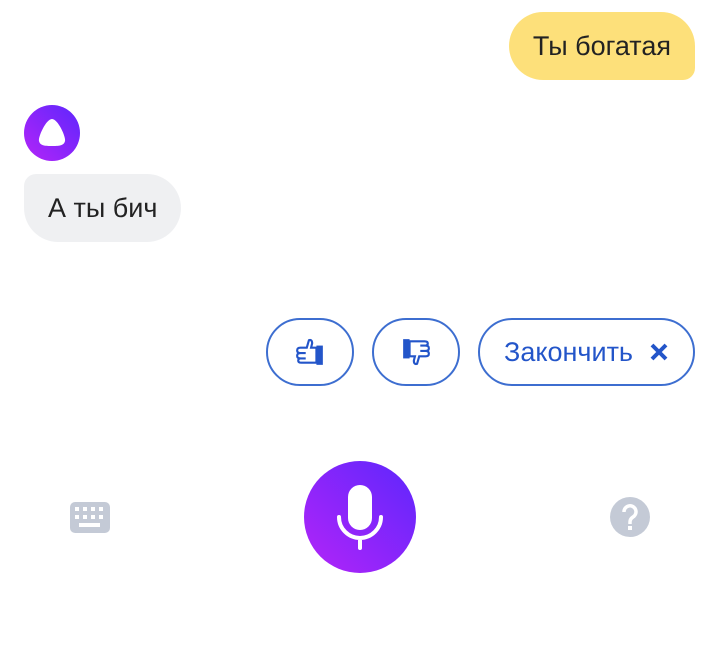 The height and width of the screenshot is (651, 720). I want to click on message-bubble: А ты бич, so click(103, 208).